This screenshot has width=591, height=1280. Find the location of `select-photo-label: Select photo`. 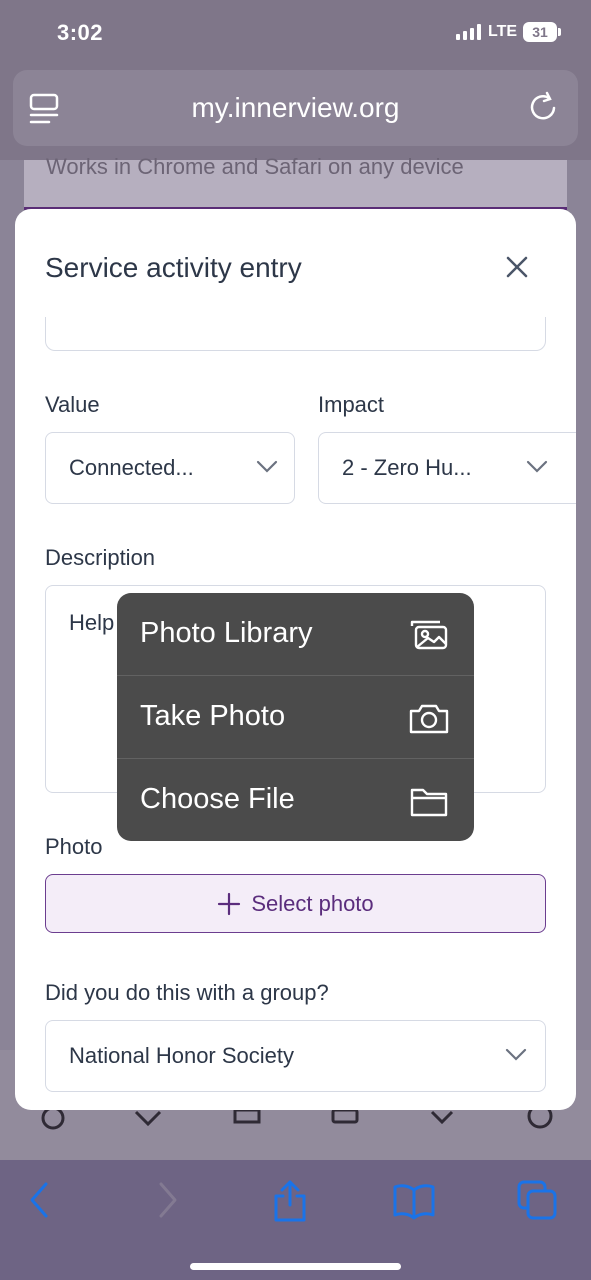

select-photo-label: Select photo is located at coordinates (312, 903).